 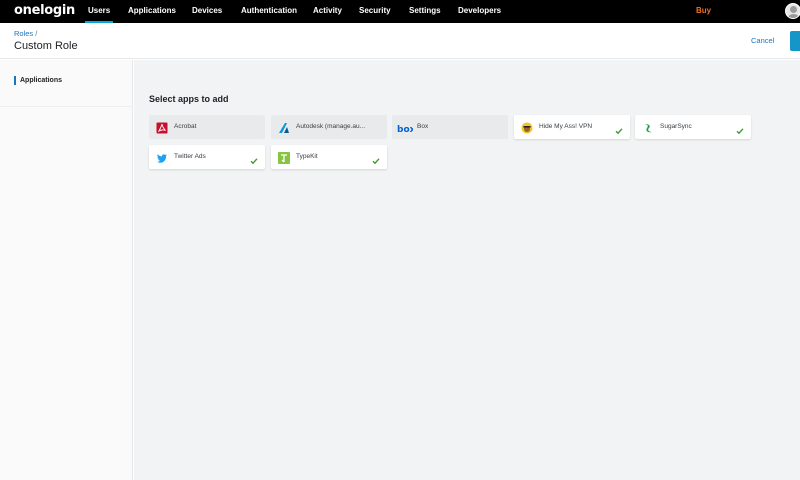 I want to click on onelogin-logo: onelogin, so click(x=44, y=10).